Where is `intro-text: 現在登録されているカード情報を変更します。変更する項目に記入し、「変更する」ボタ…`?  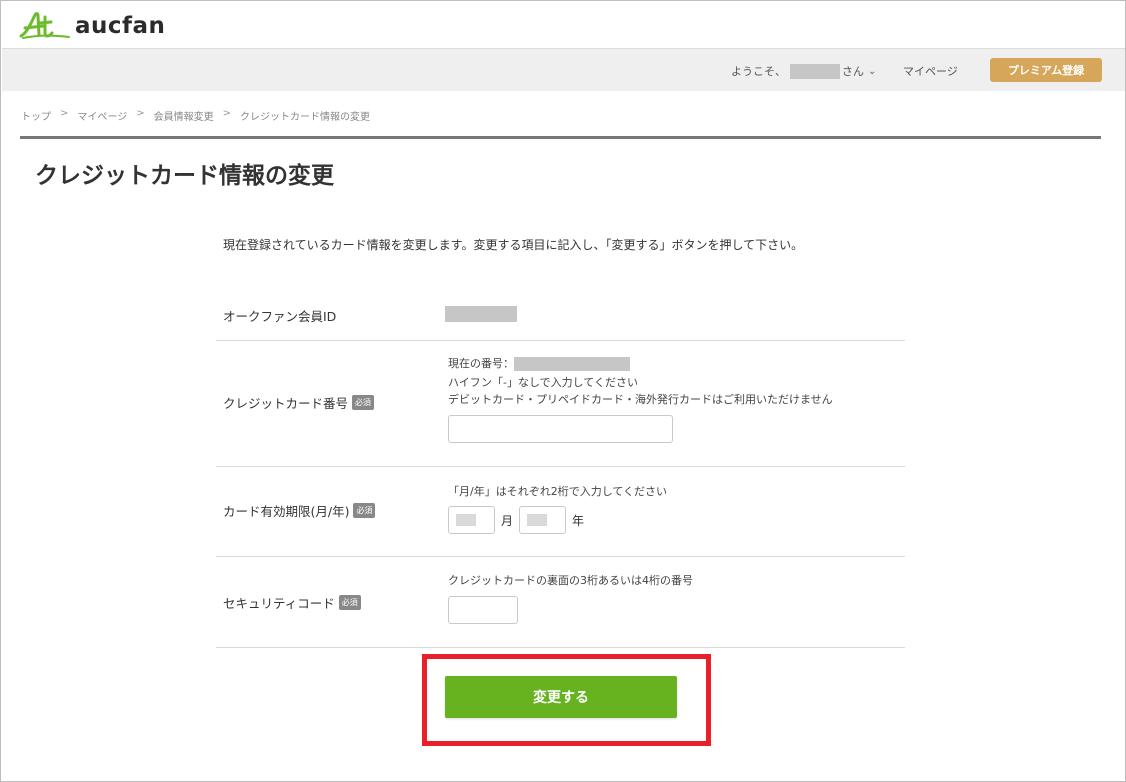 intro-text: 現在登録されているカード情報を変更します。変更する項目に記入し、「変更する」ボタ… is located at coordinates (513, 245).